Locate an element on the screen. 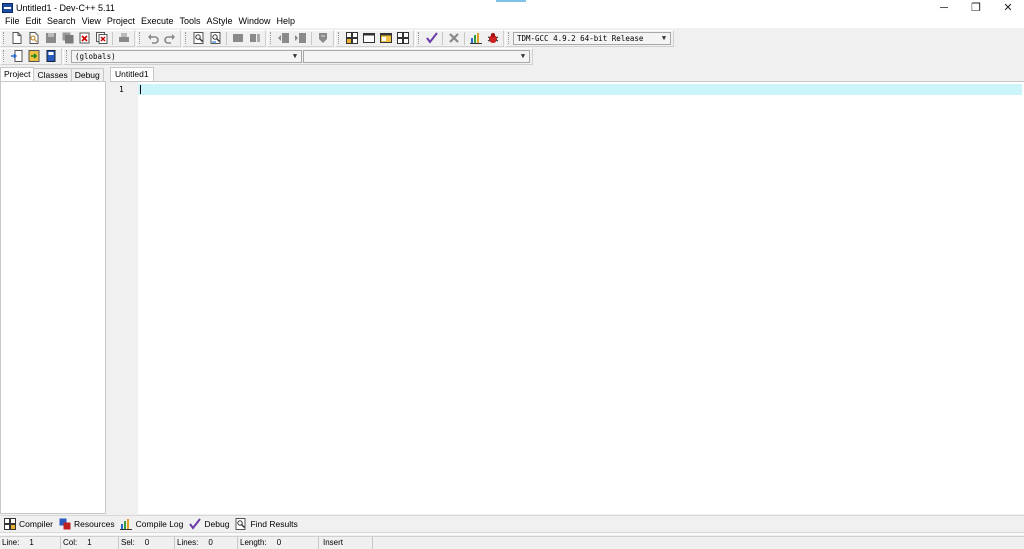 This screenshot has width=1024, height=549. tab-compile-log: Compile Log is located at coordinates (151, 524).